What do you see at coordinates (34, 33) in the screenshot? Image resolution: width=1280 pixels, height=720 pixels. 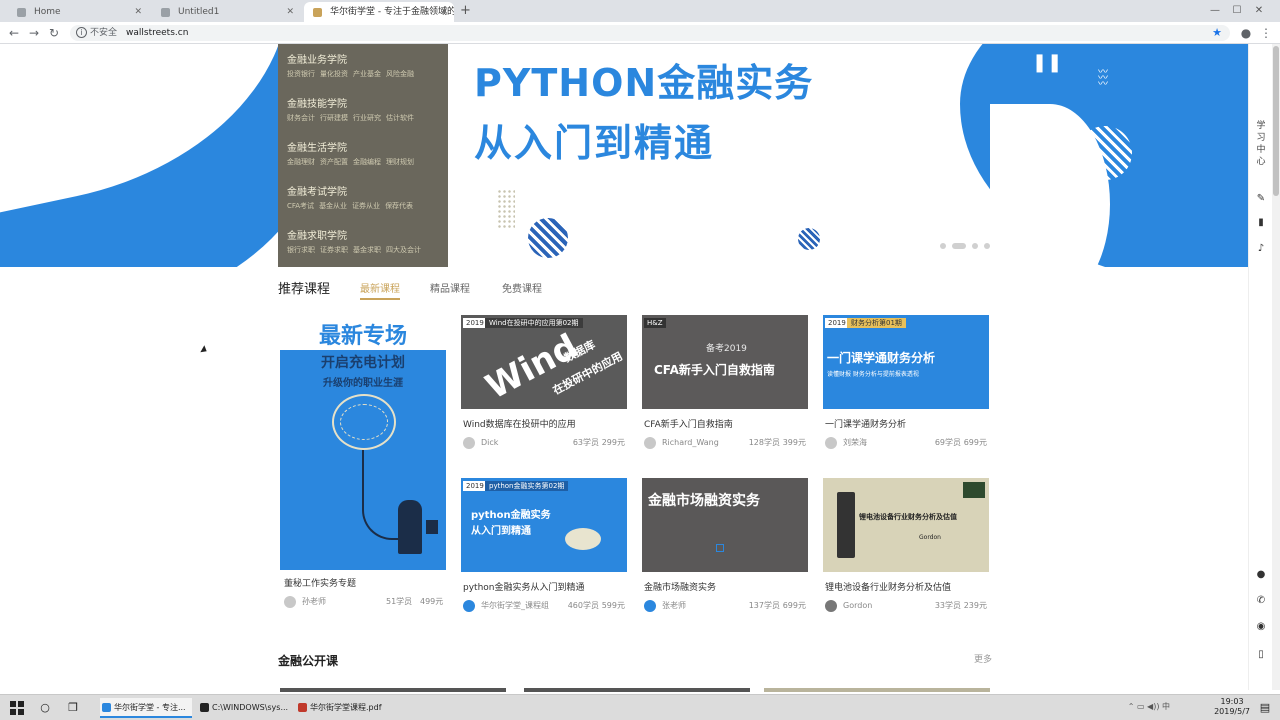 I see `forward-icon: →` at bounding box center [34, 33].